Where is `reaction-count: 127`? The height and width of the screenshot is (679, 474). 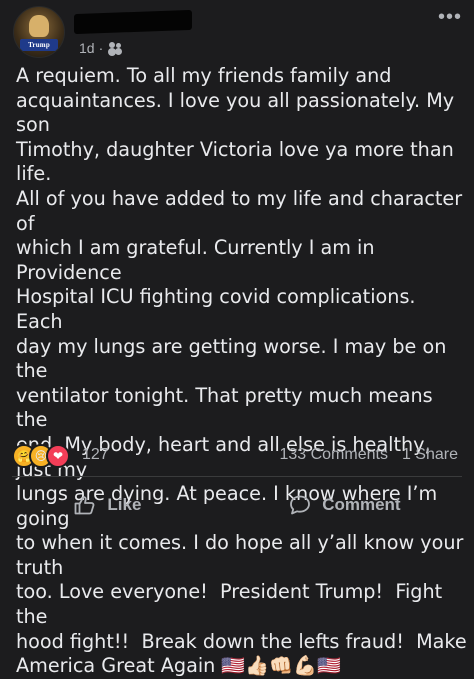
reaction-count: 127 is located at coordinates (95, 455).